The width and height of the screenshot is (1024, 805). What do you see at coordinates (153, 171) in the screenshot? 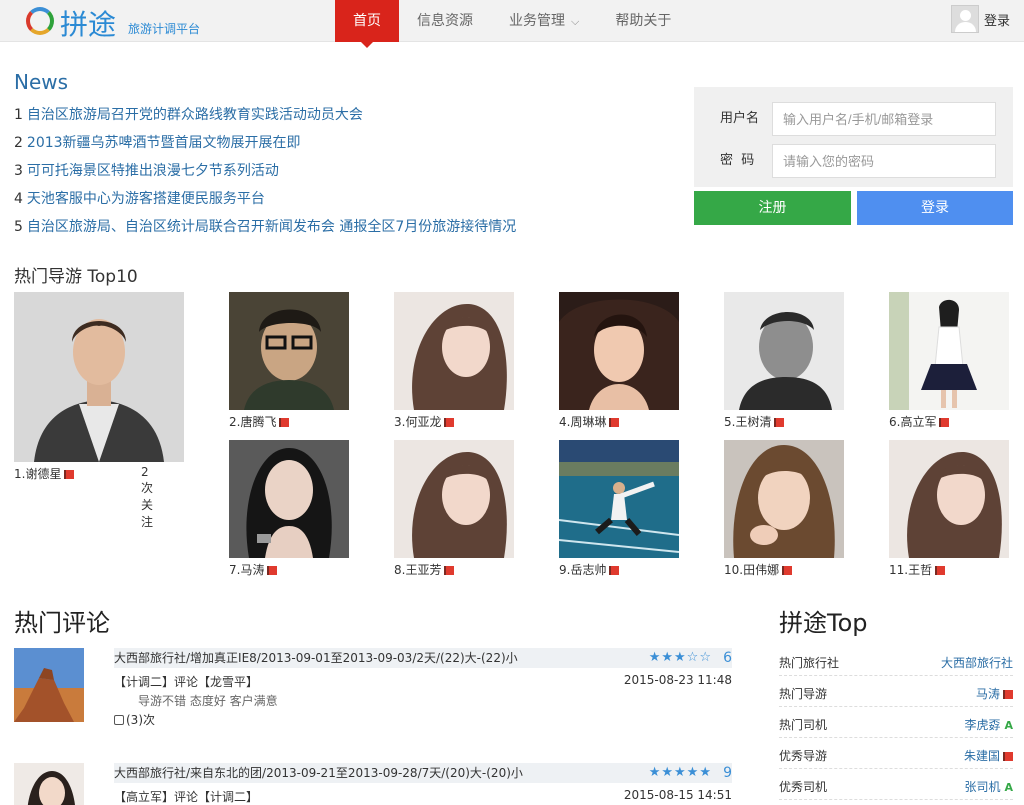
I see `news-link: 可可托海景区特推出浪漫七夕节系列活动` at bounding box center [153, 171].